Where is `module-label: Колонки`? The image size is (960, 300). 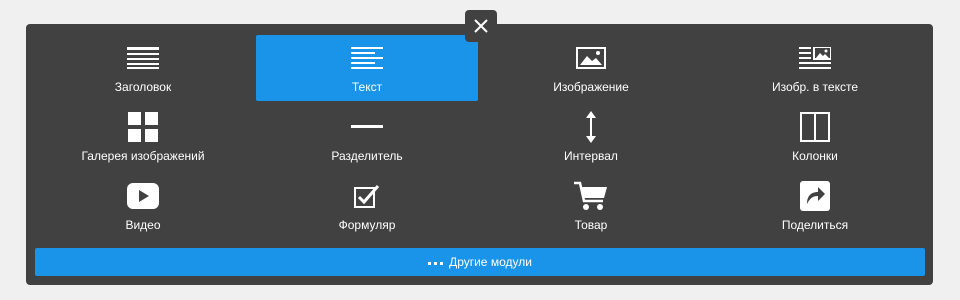
module-label: Колонки is located at coordinates (815, 156).